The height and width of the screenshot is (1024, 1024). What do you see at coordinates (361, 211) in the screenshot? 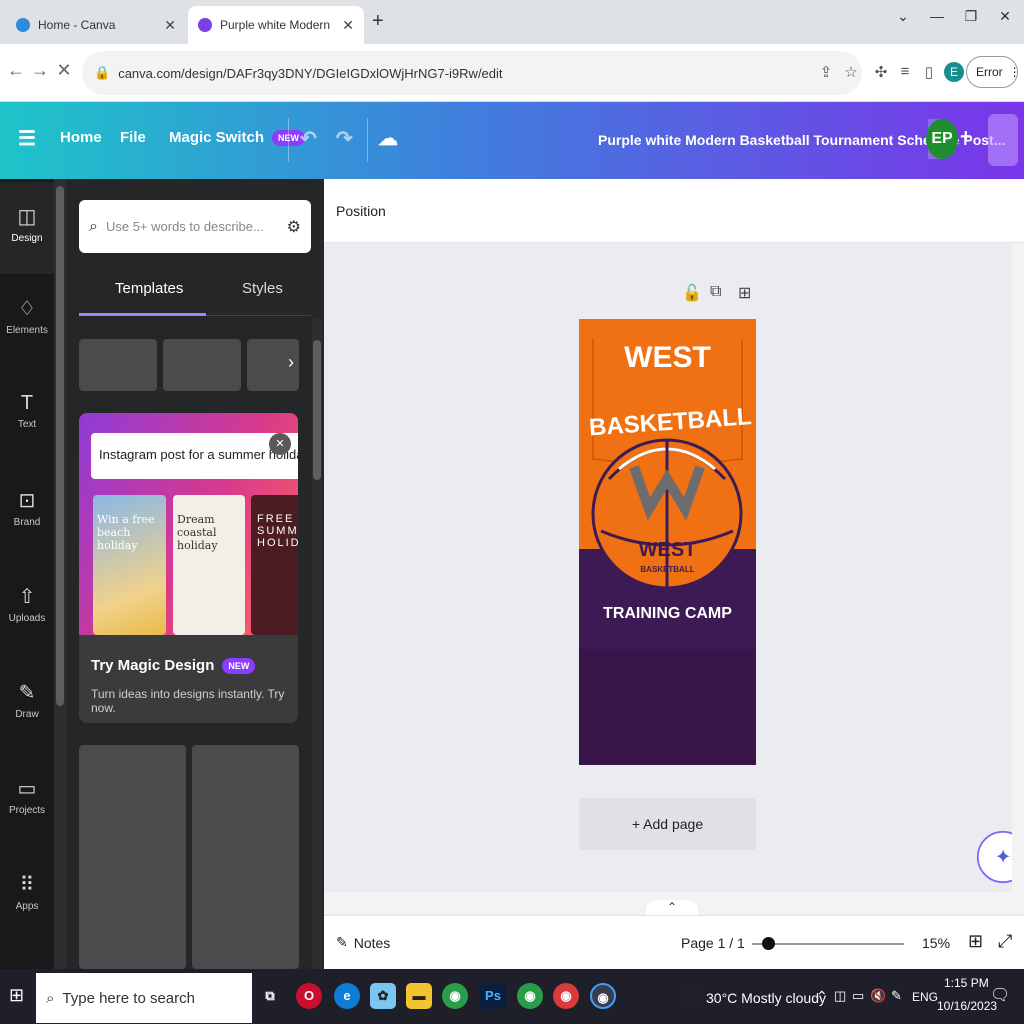
I see `position-button: Position` at bounding box center [361, 211].